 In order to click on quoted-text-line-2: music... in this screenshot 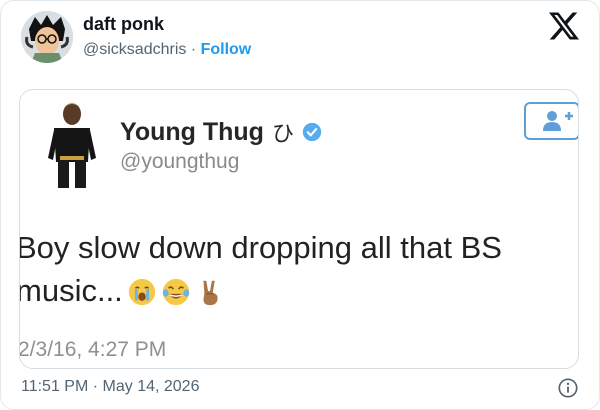, I will do `click(71, 290)`.